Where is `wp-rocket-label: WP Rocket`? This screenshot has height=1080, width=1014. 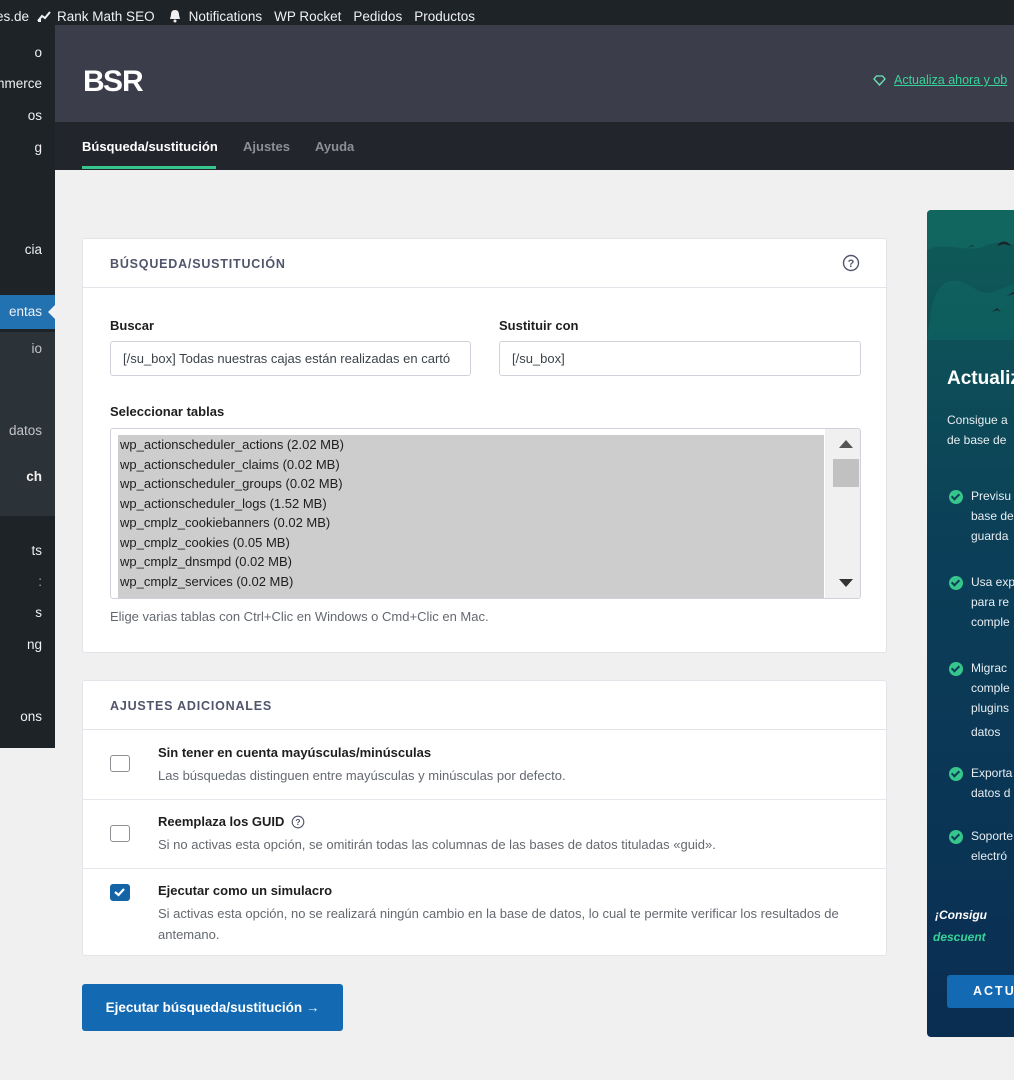
wp-rocket-label: WP Rocket is located at coordinates (308, 16).